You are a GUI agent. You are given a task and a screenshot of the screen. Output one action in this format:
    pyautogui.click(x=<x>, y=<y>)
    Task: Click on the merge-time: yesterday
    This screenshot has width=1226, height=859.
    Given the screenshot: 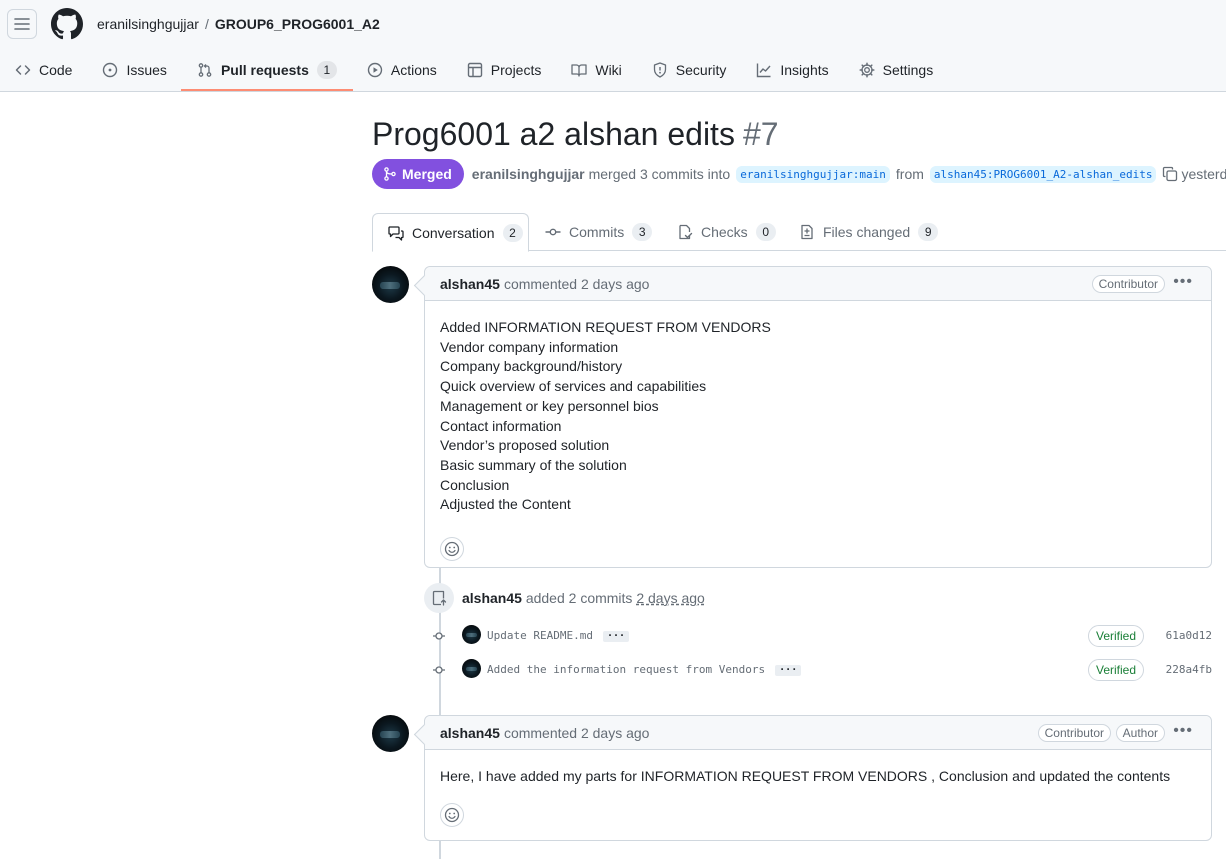 What is the action you would take?
    pyautogui.click(x=1203, y=174)
    